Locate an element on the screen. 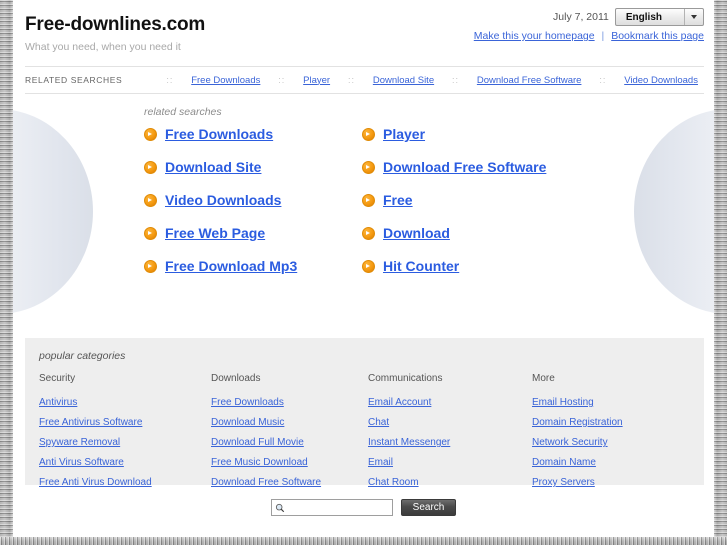 This screenshot has height=545, width=727. window-left-edge is located at coordinates (6, 272).